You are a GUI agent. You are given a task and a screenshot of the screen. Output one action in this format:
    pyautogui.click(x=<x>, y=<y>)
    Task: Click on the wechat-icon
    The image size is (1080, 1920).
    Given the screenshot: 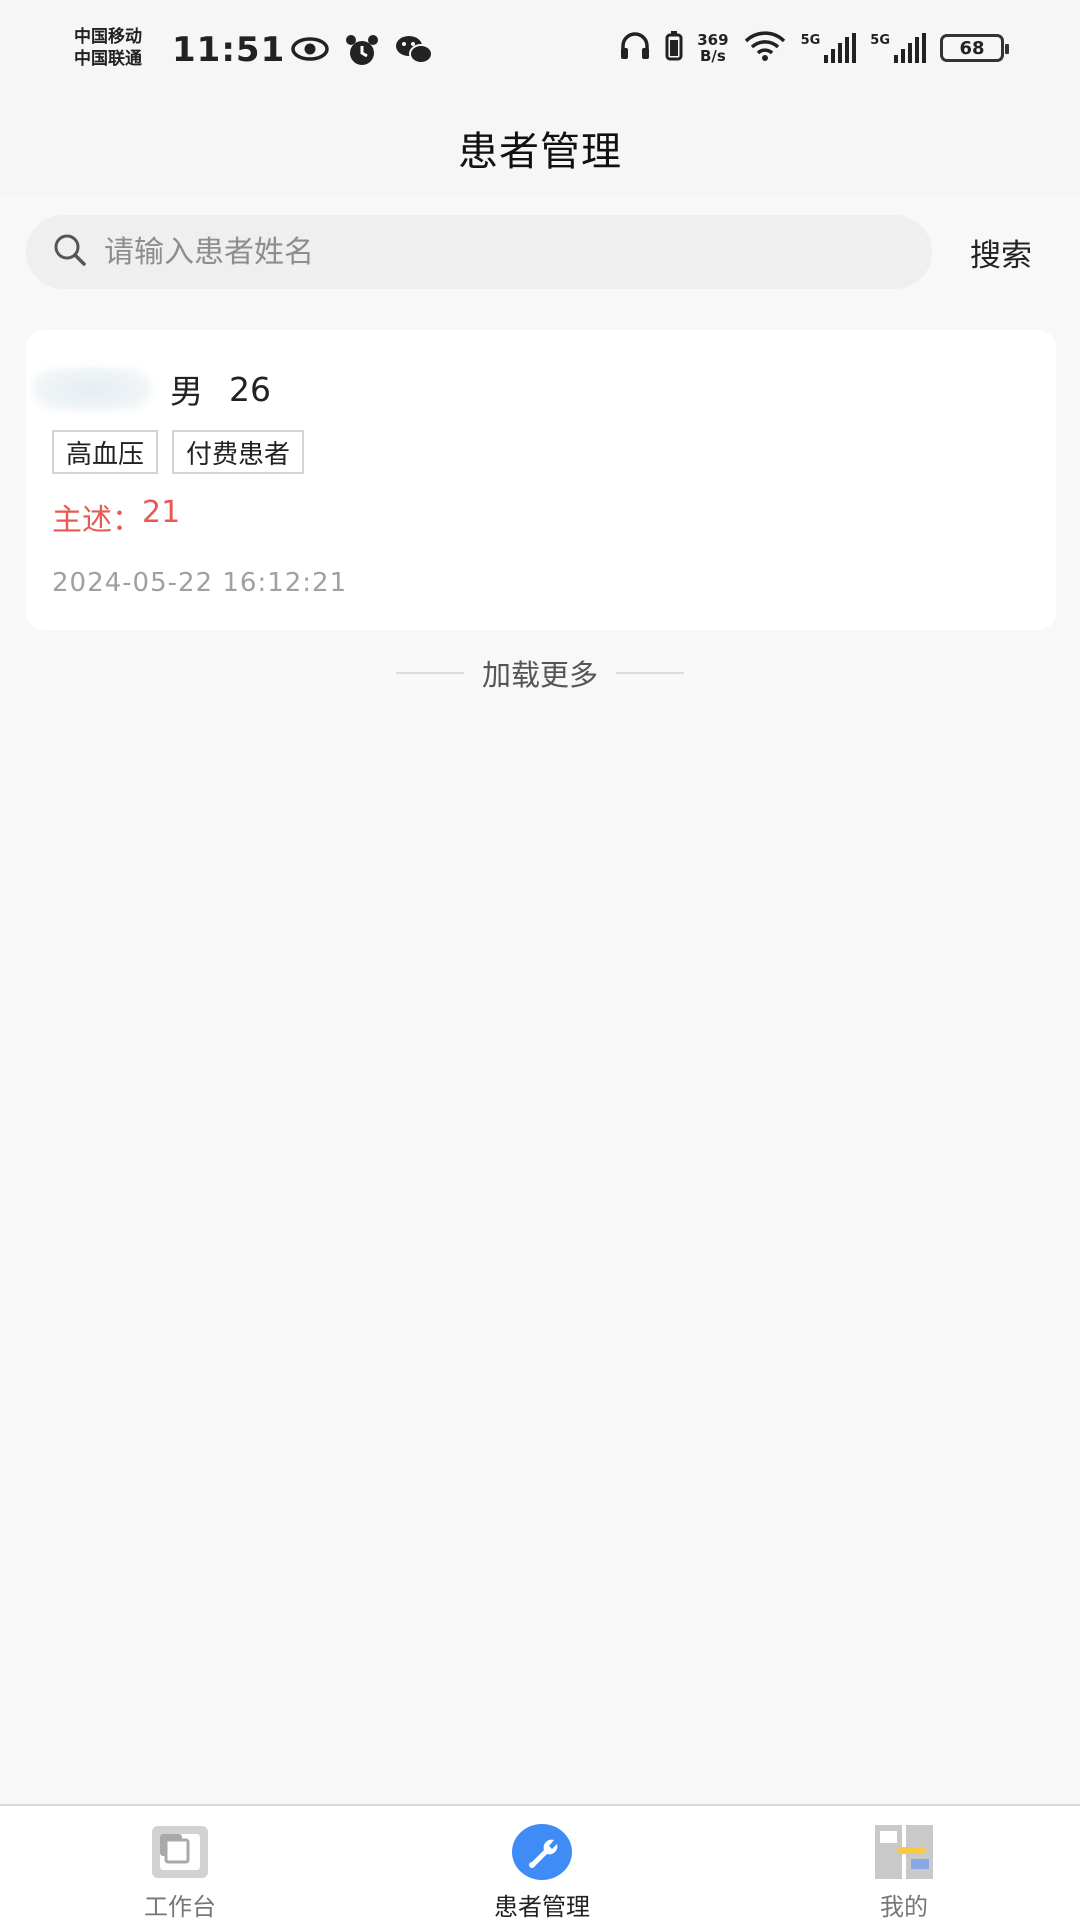 What is the action you would take?
    pyautogui.click(x=414, y=53)
    